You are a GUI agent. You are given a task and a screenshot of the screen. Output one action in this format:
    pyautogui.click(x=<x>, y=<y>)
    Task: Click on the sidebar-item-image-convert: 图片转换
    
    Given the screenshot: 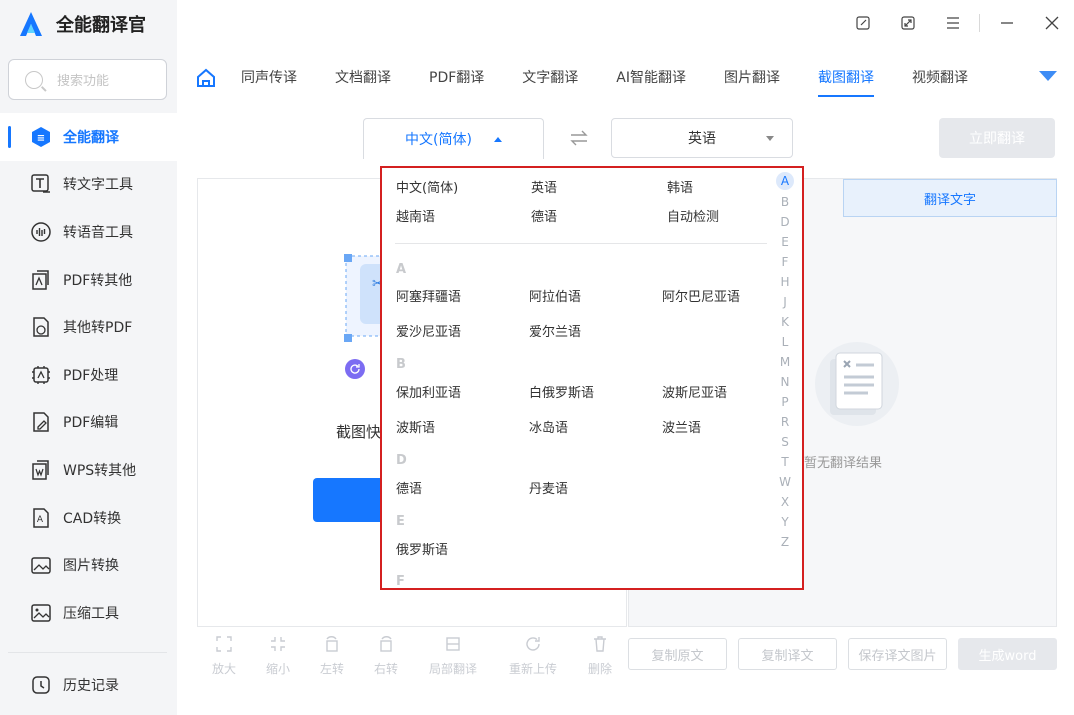 What is the action you would take?
    pyautogui.click(x=88, y=565)
    